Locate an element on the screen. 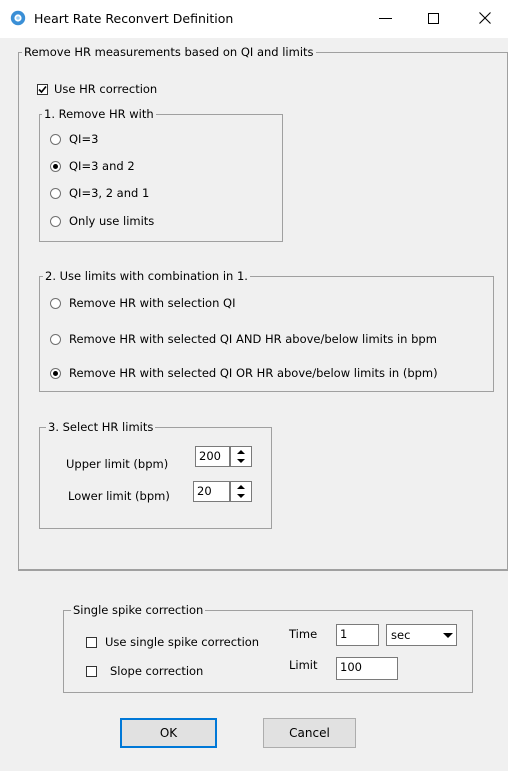  lower-limit-spinner is located at coordinates (241, 491).